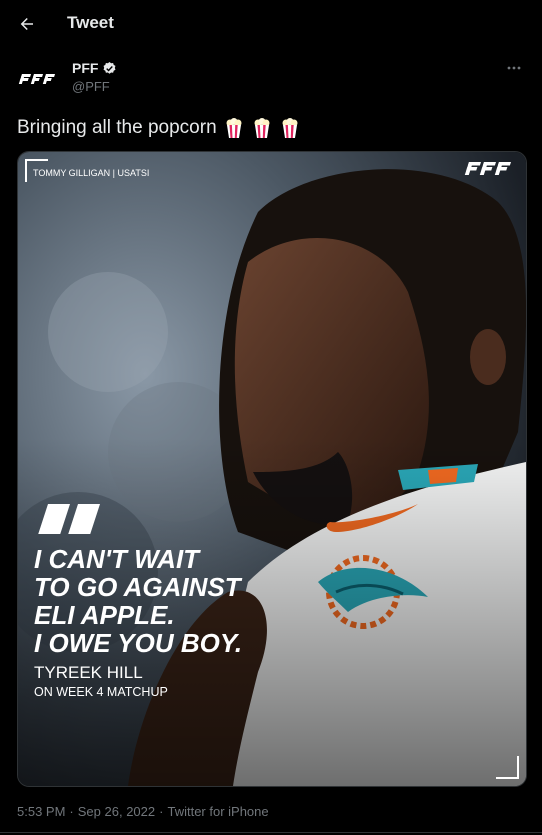 This screenshot has width=542, height=835. Describe the element at coordinates (88, 672) in the screenshot. I see `speaker-name: TYREEK HILL` at that location.